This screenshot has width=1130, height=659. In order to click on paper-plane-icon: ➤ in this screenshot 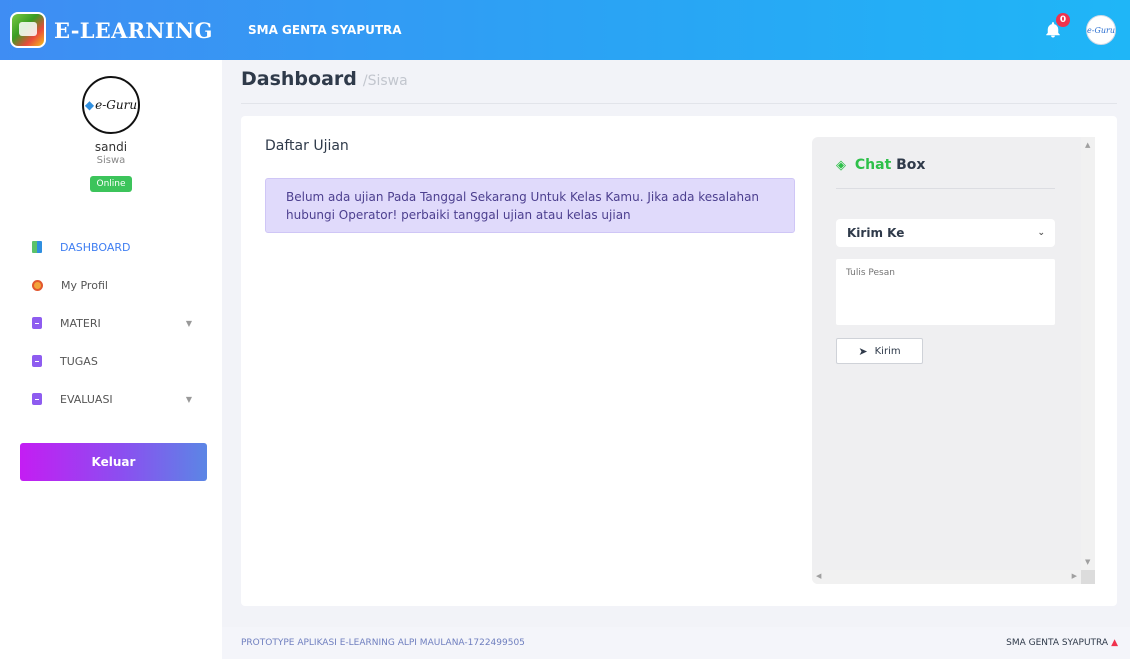, I will do `click(863, 351)`.